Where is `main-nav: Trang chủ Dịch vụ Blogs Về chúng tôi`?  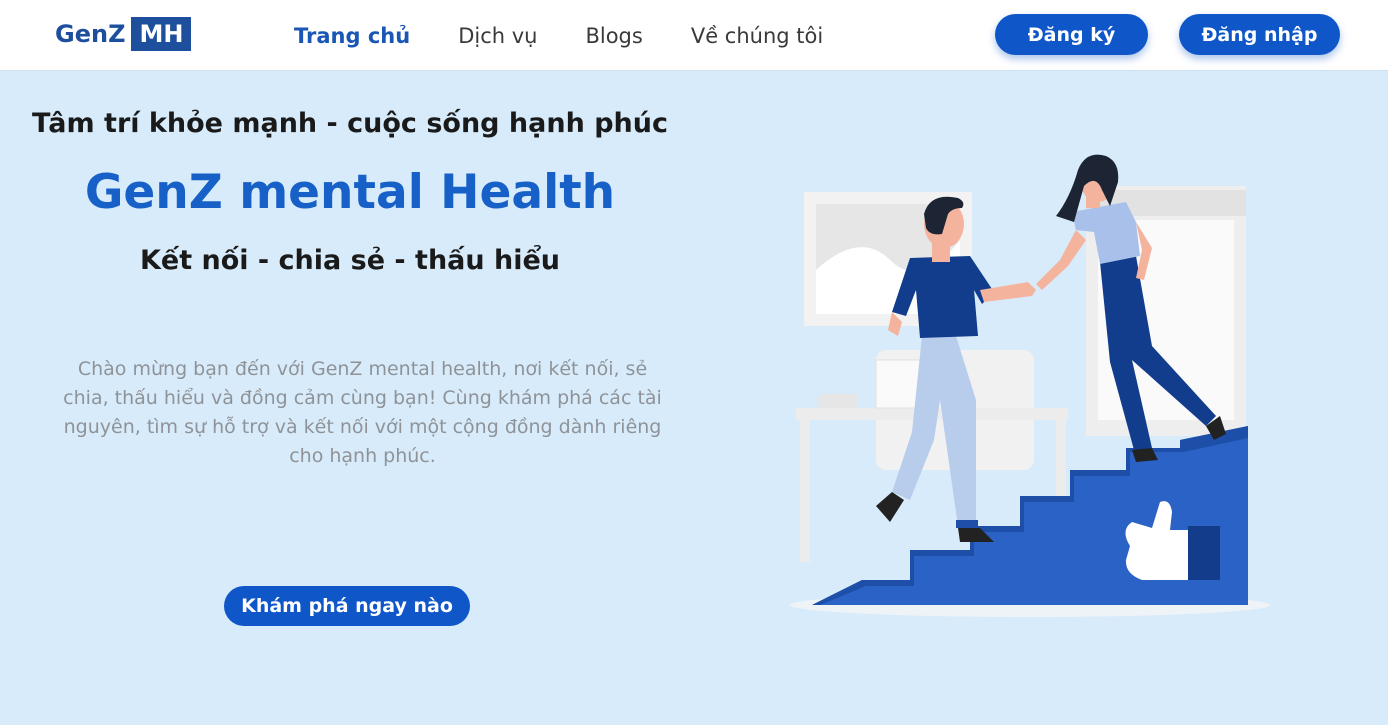 main-nav: Trang chủ Dịch vụ Blogs Về chúng tôi is located at coordinates (582, 36).